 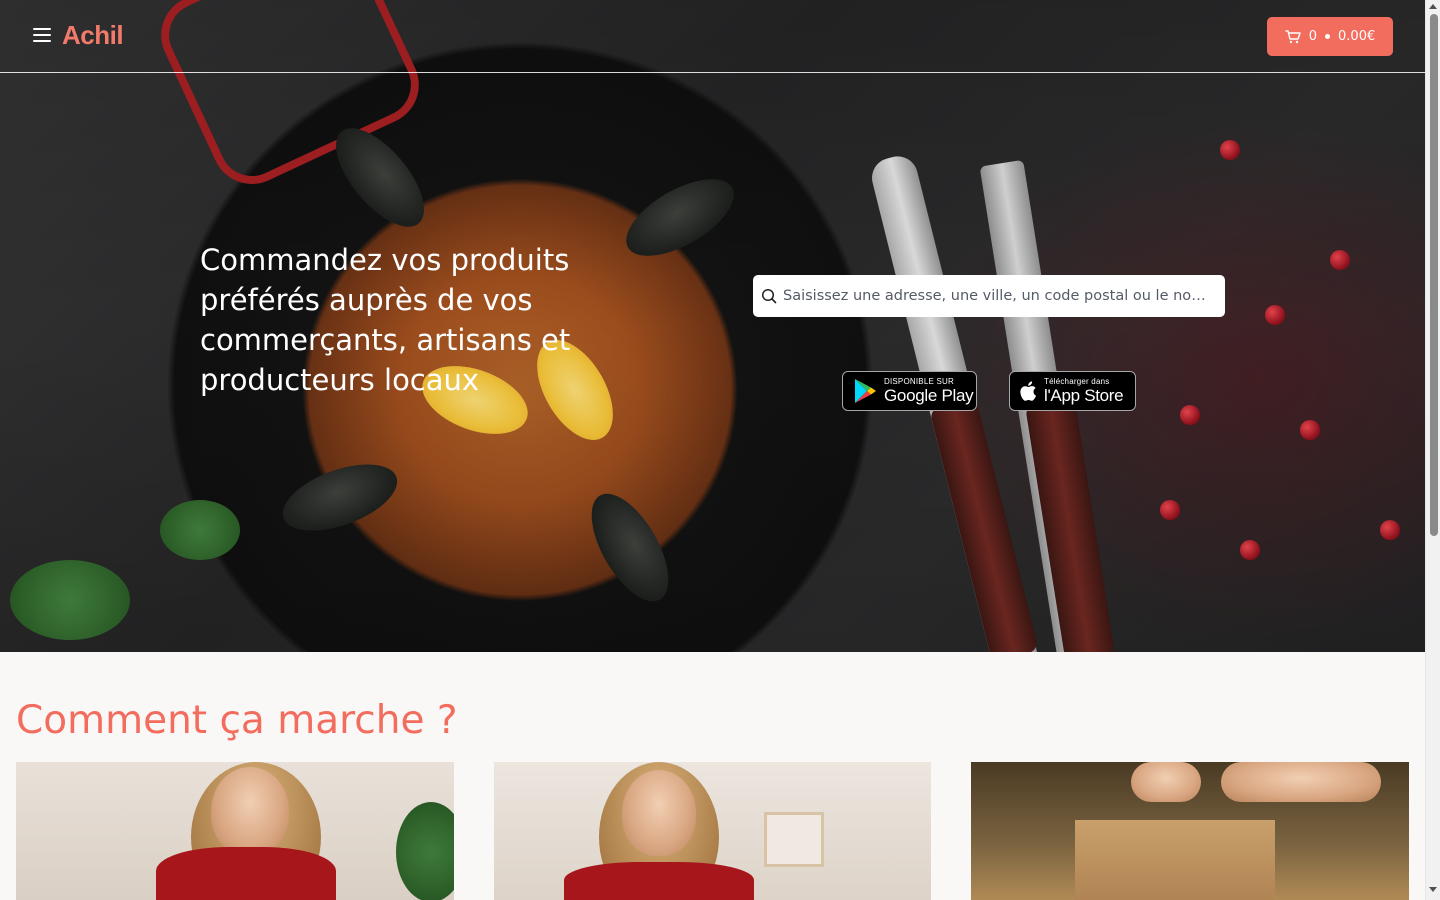 I want to click on cart-button: 0 0.00€, so click(x=1330, y=36).